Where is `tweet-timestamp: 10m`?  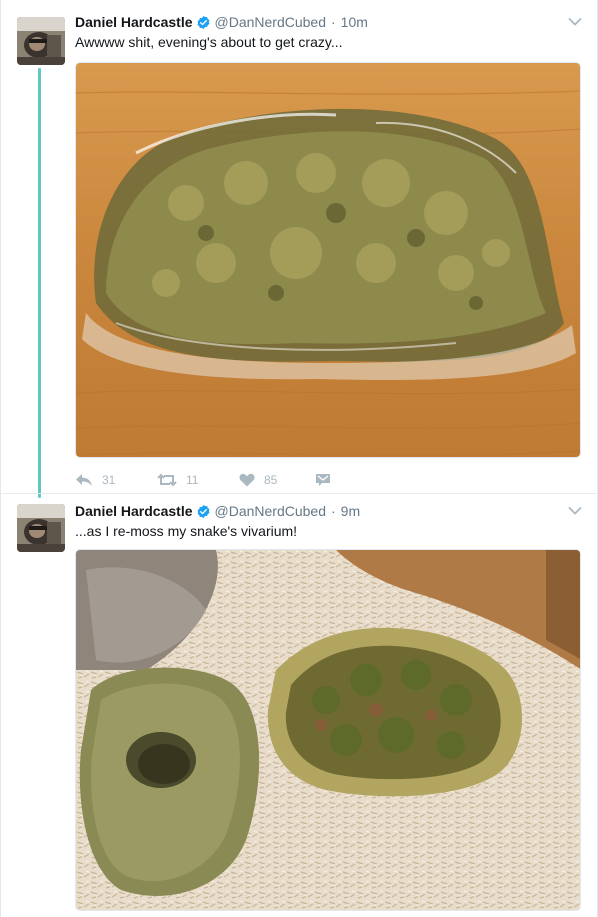 tweet-timestamp: 10m is located at coordinates (354, 22).